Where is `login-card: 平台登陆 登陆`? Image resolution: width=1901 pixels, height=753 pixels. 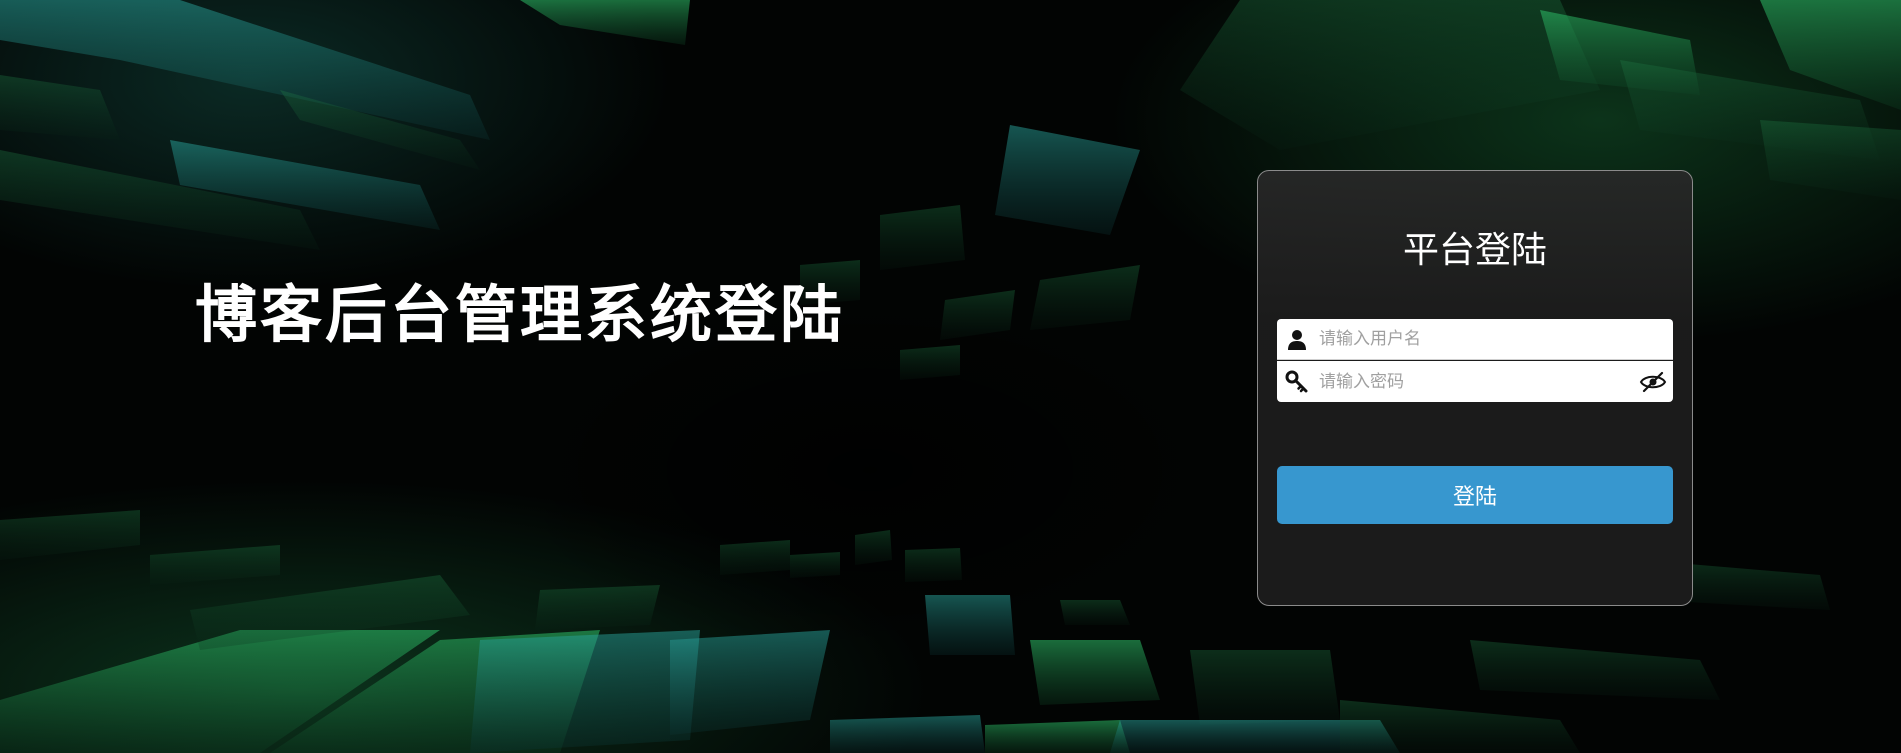
login-card: 平台登陆 登陆 is located at coordinates (1475, 388).